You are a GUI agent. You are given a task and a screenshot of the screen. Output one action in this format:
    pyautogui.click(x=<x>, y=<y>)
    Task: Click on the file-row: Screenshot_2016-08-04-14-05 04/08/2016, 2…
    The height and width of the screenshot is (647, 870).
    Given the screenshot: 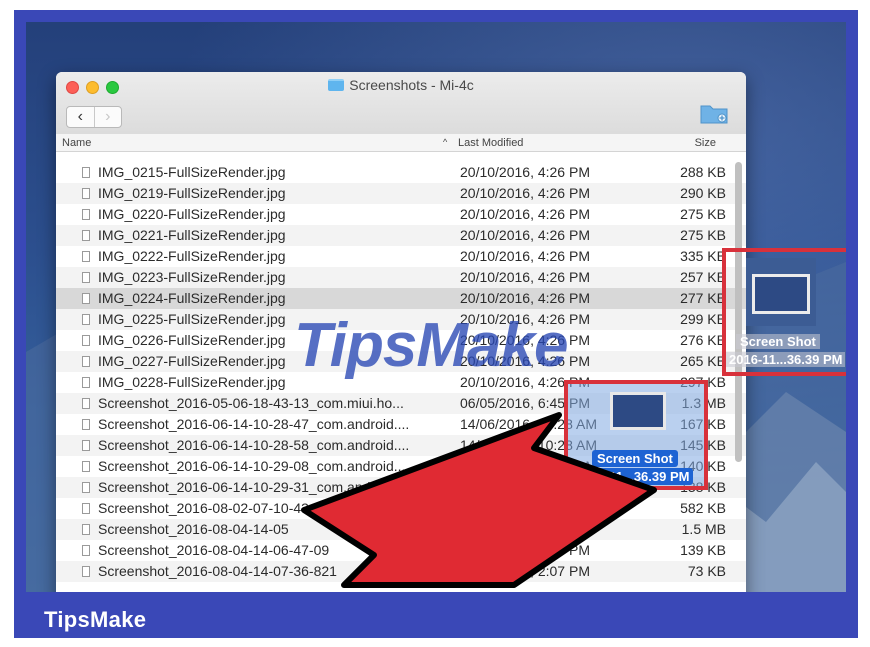 What is the action you would take?
    pyautogui.click(x=401, y=529)
    